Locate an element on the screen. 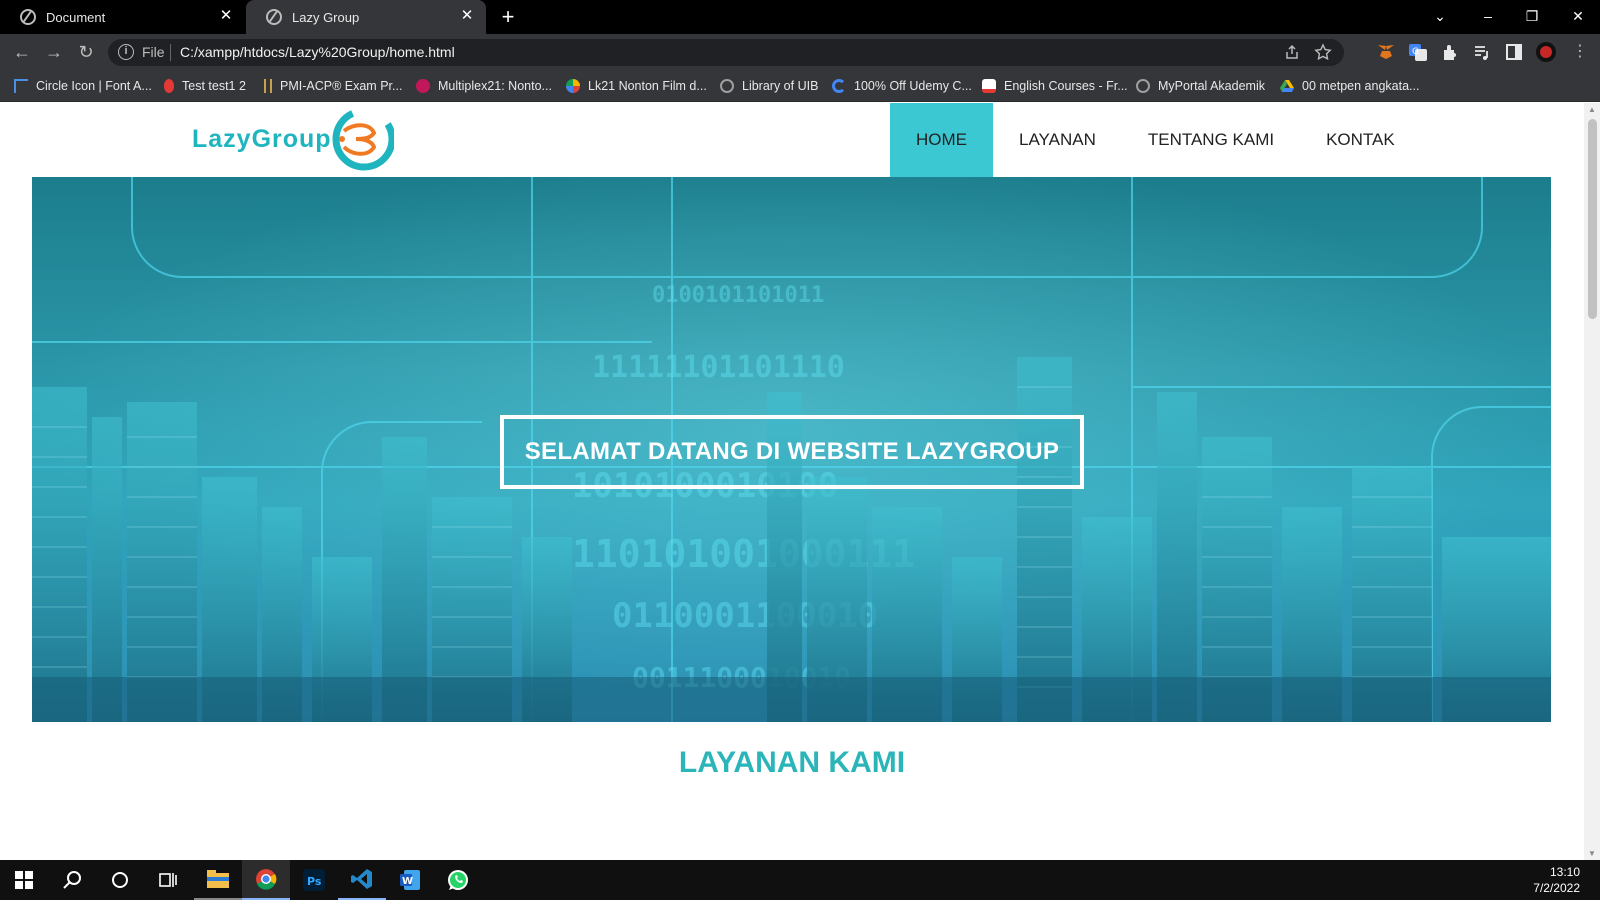 The width and height of the screenshot is (1600, 900). browser-tab-bar: Document ✕ Lazy Group ✕ + ⌄ – ❐ ✕ is located at coordinates (800, 17).